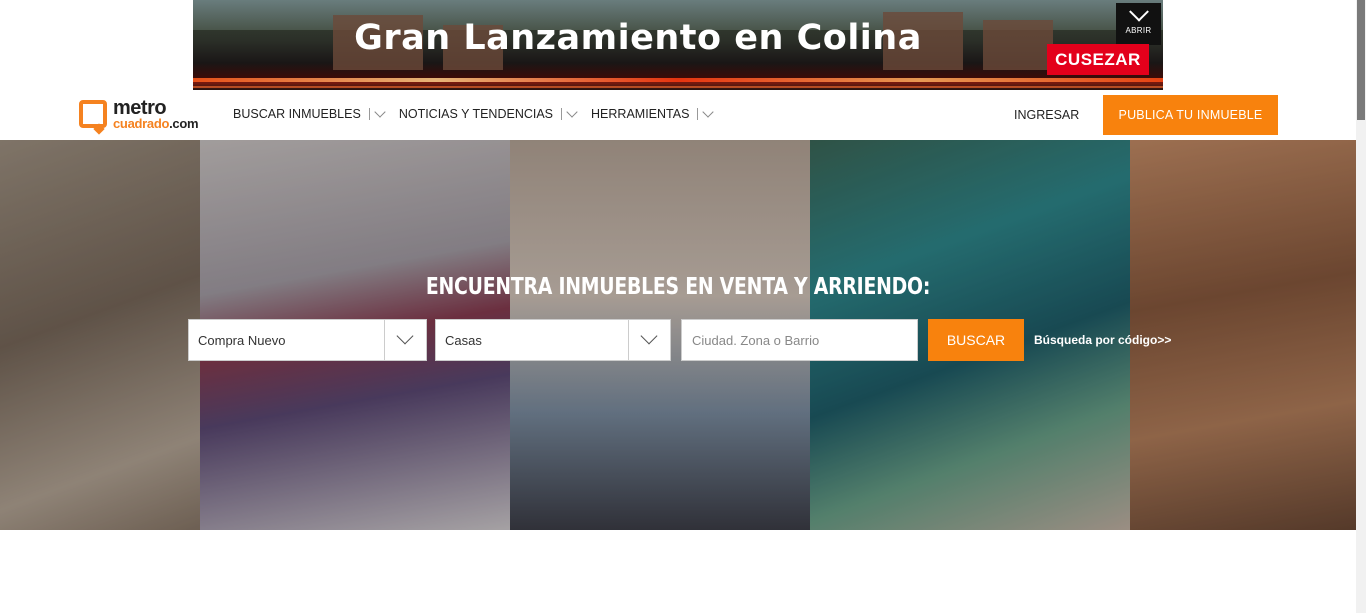 The image size is (1366, 613). I want to click on site-logo: metro cuadrado.com, so click(144, 114).